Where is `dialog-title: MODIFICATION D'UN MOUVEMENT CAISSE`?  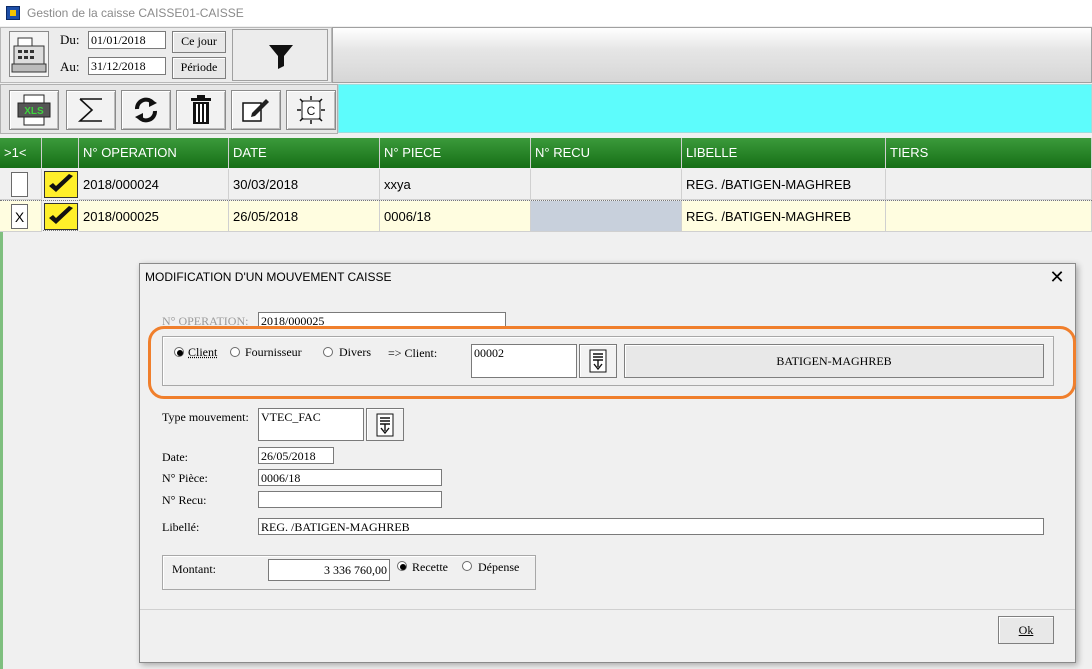
dialog-title: MODIFICATION D'UN MOUVEMENT CAISSE is located at coordinates (268, 277).